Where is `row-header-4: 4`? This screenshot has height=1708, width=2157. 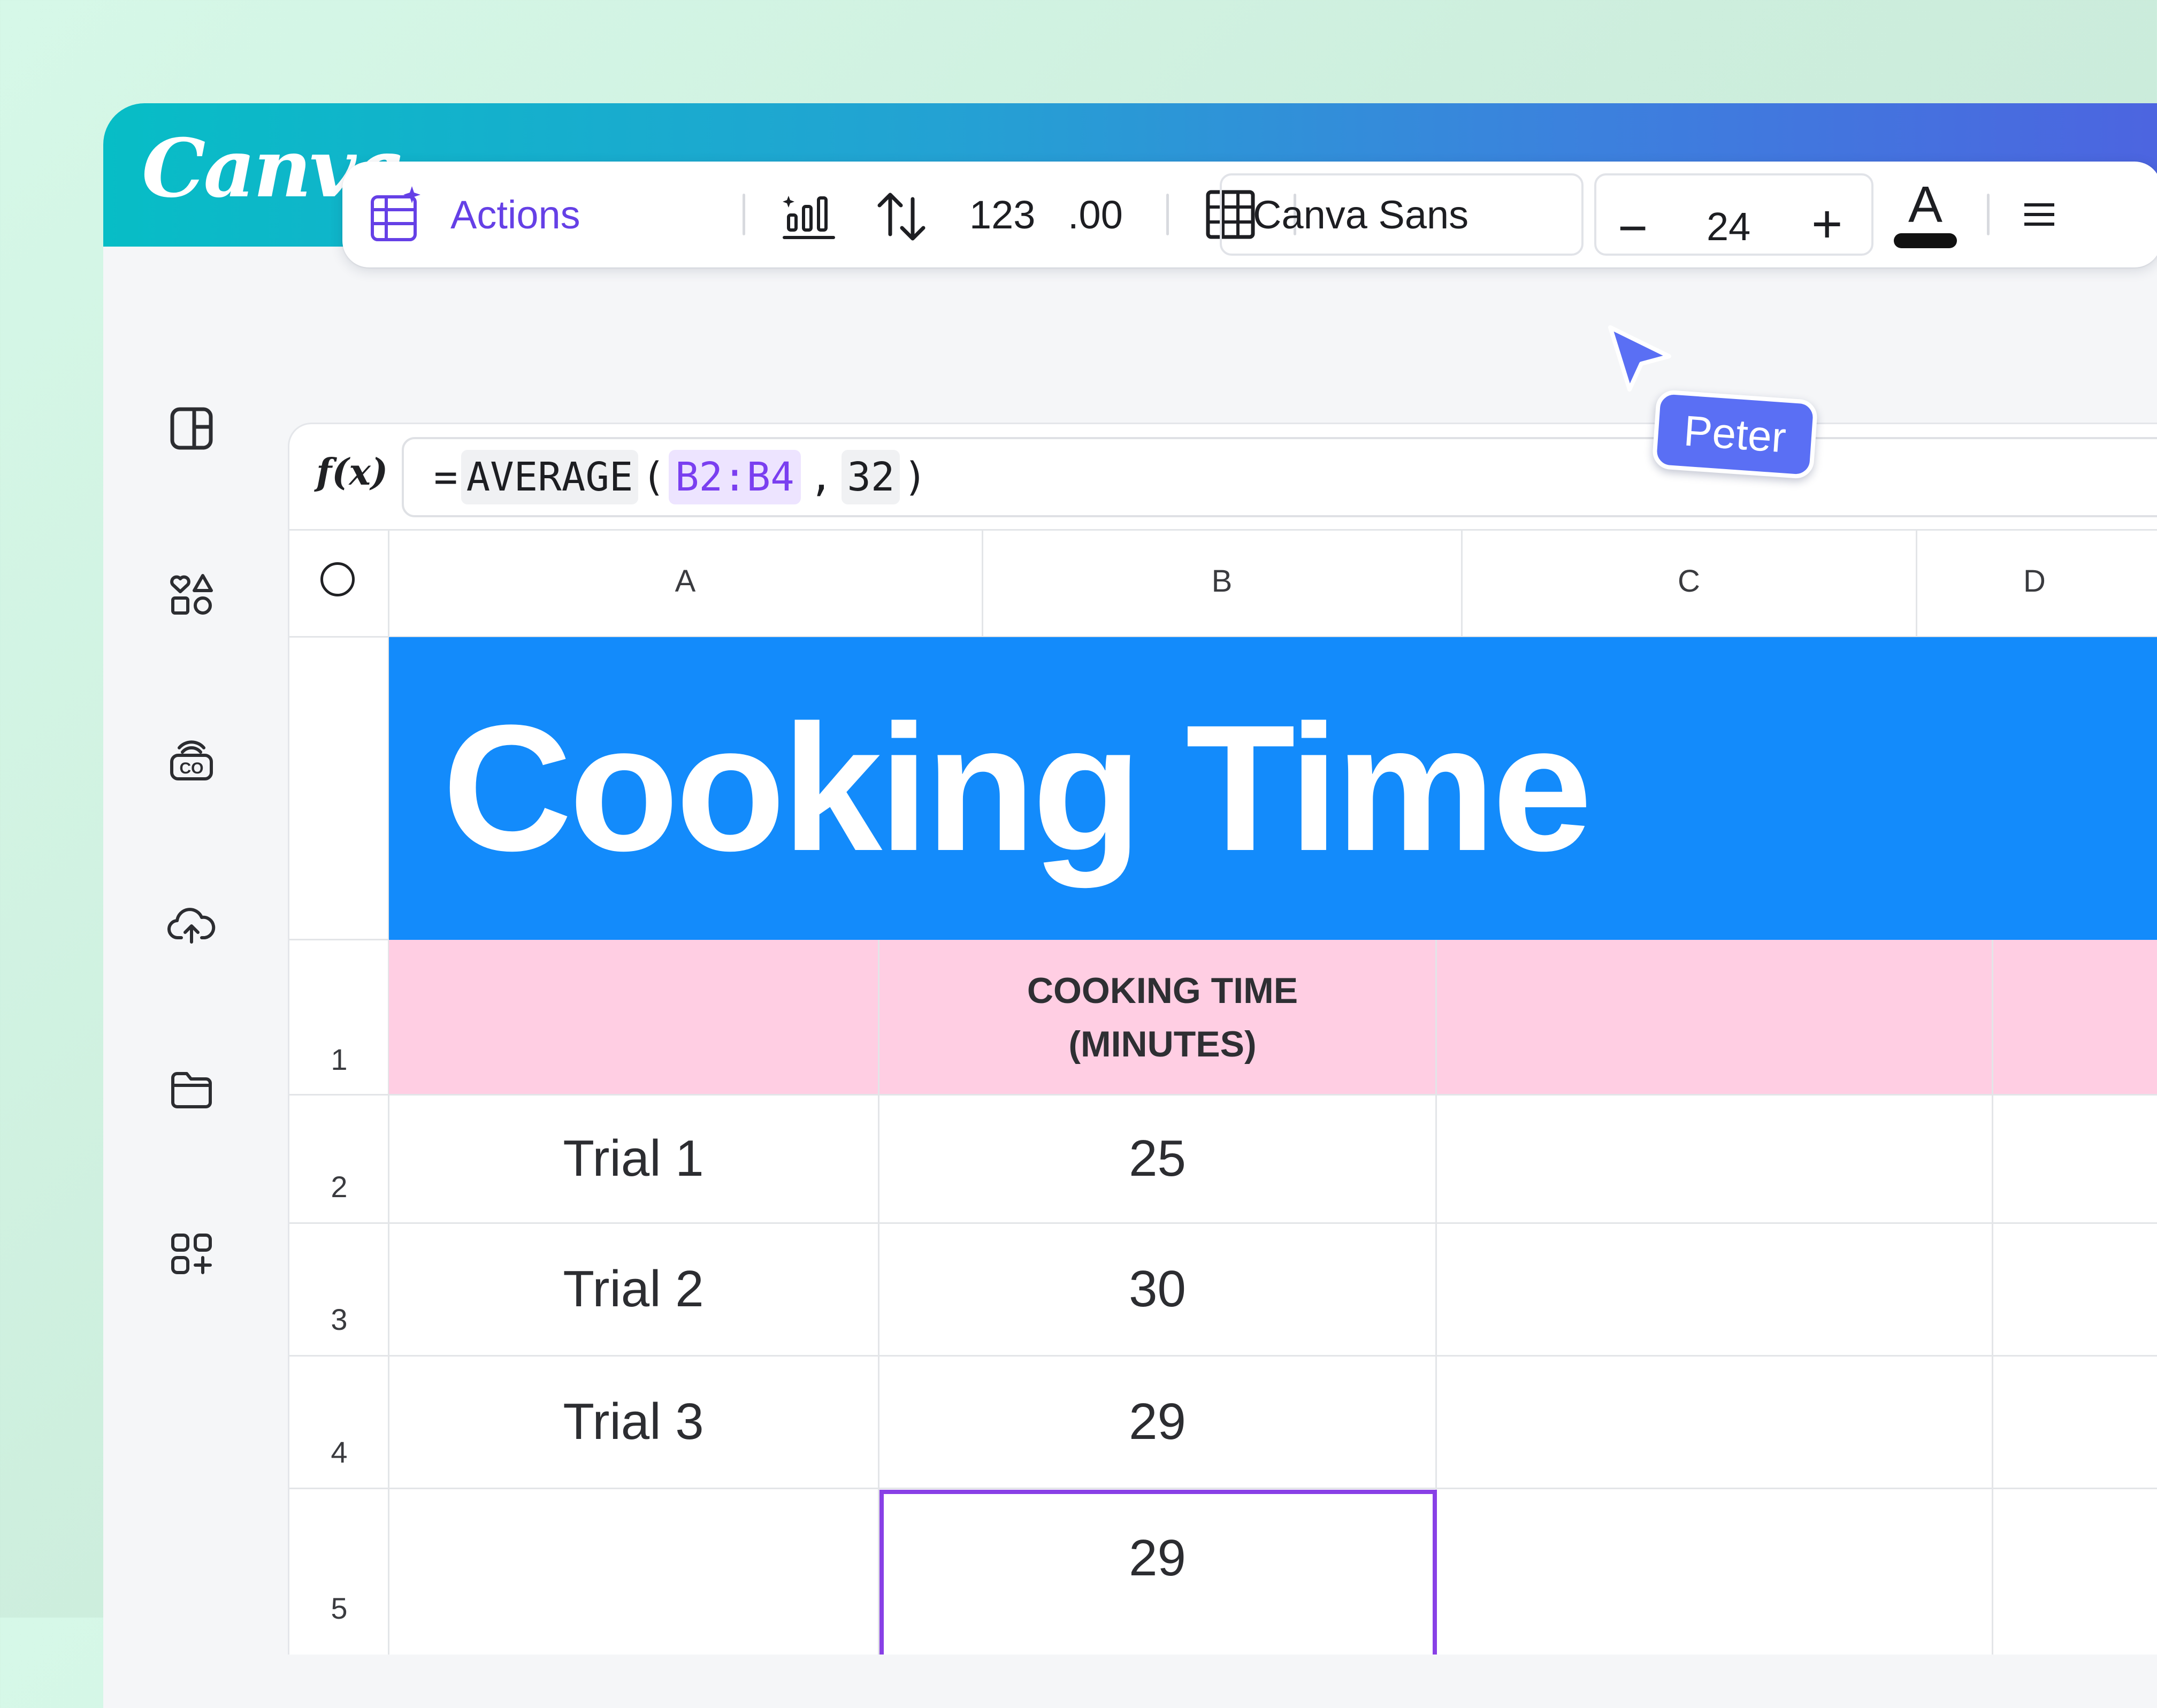 row-header-4: 4 is located at coordinates (339, 1422).